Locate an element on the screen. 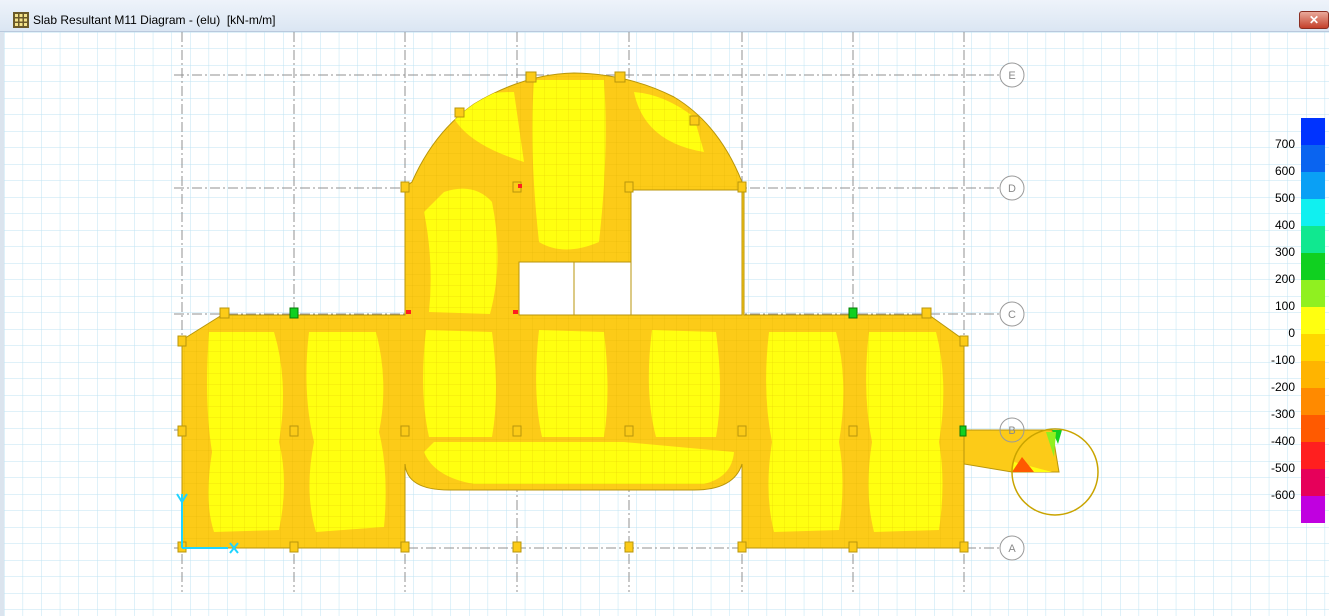 Image resolution: width=1329 pixels, height=616 pixels. legend-value-label: 400 is located at coordinates (1284, 225).